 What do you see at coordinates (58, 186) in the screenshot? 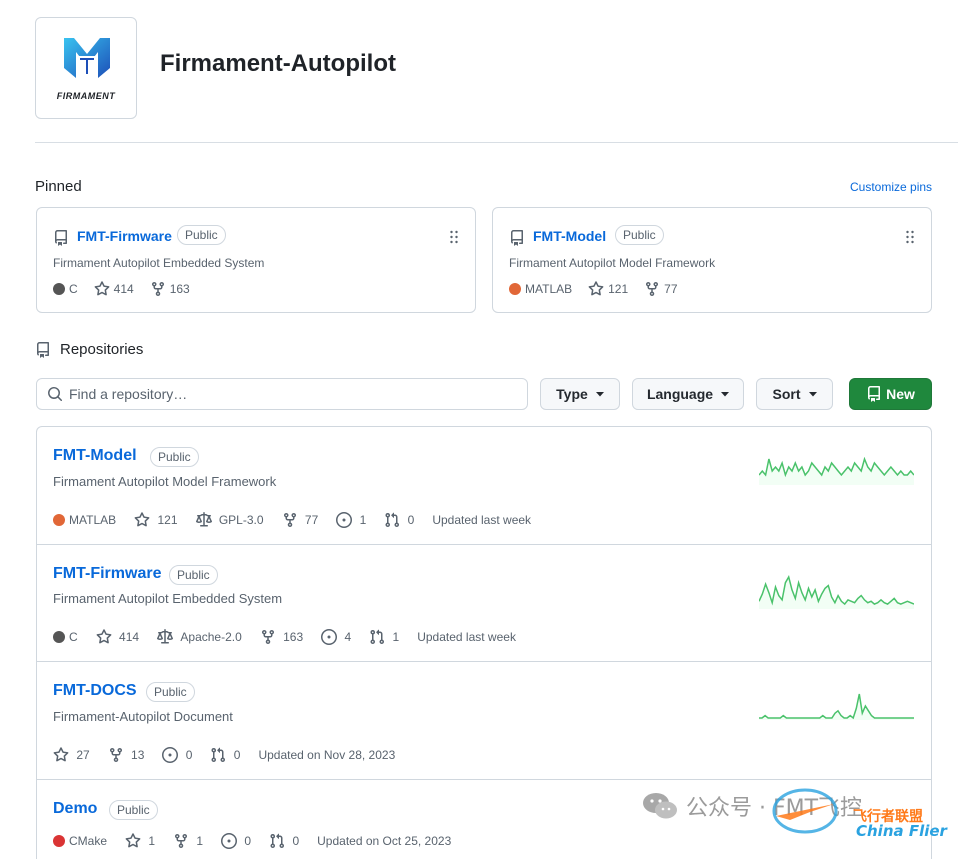
I see `pinned-title: Pinned` at bounding box center [58, 186].